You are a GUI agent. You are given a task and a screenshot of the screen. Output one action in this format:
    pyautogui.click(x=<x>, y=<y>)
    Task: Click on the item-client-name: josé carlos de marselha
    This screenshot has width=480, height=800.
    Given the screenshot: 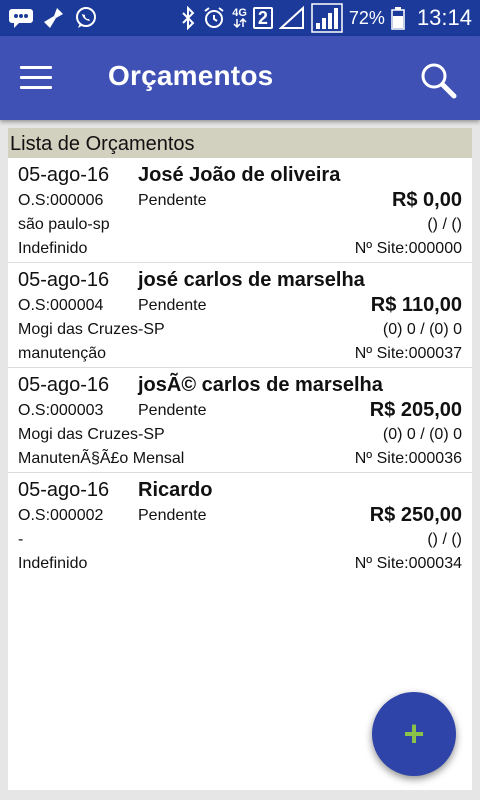 What is the action you would take?
    pyautogui.click(x=251, y=280)
    